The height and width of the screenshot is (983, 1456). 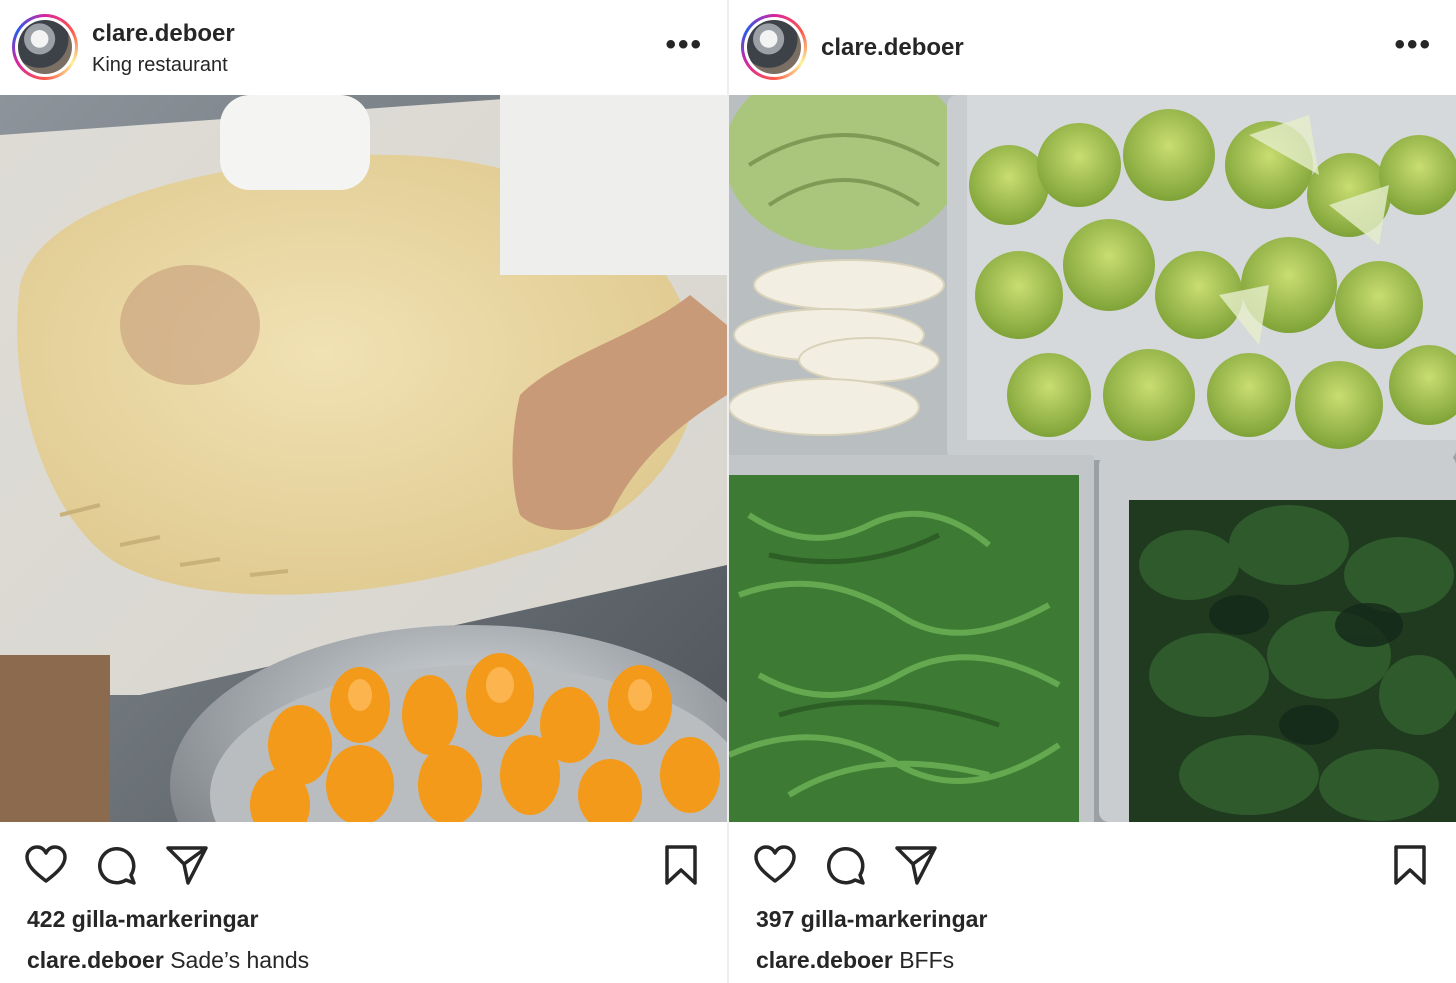 What do you see at coordinates (160, 65) in the screenshot?
I see `location-label: King restaurant` at bounding box center [160, 65].